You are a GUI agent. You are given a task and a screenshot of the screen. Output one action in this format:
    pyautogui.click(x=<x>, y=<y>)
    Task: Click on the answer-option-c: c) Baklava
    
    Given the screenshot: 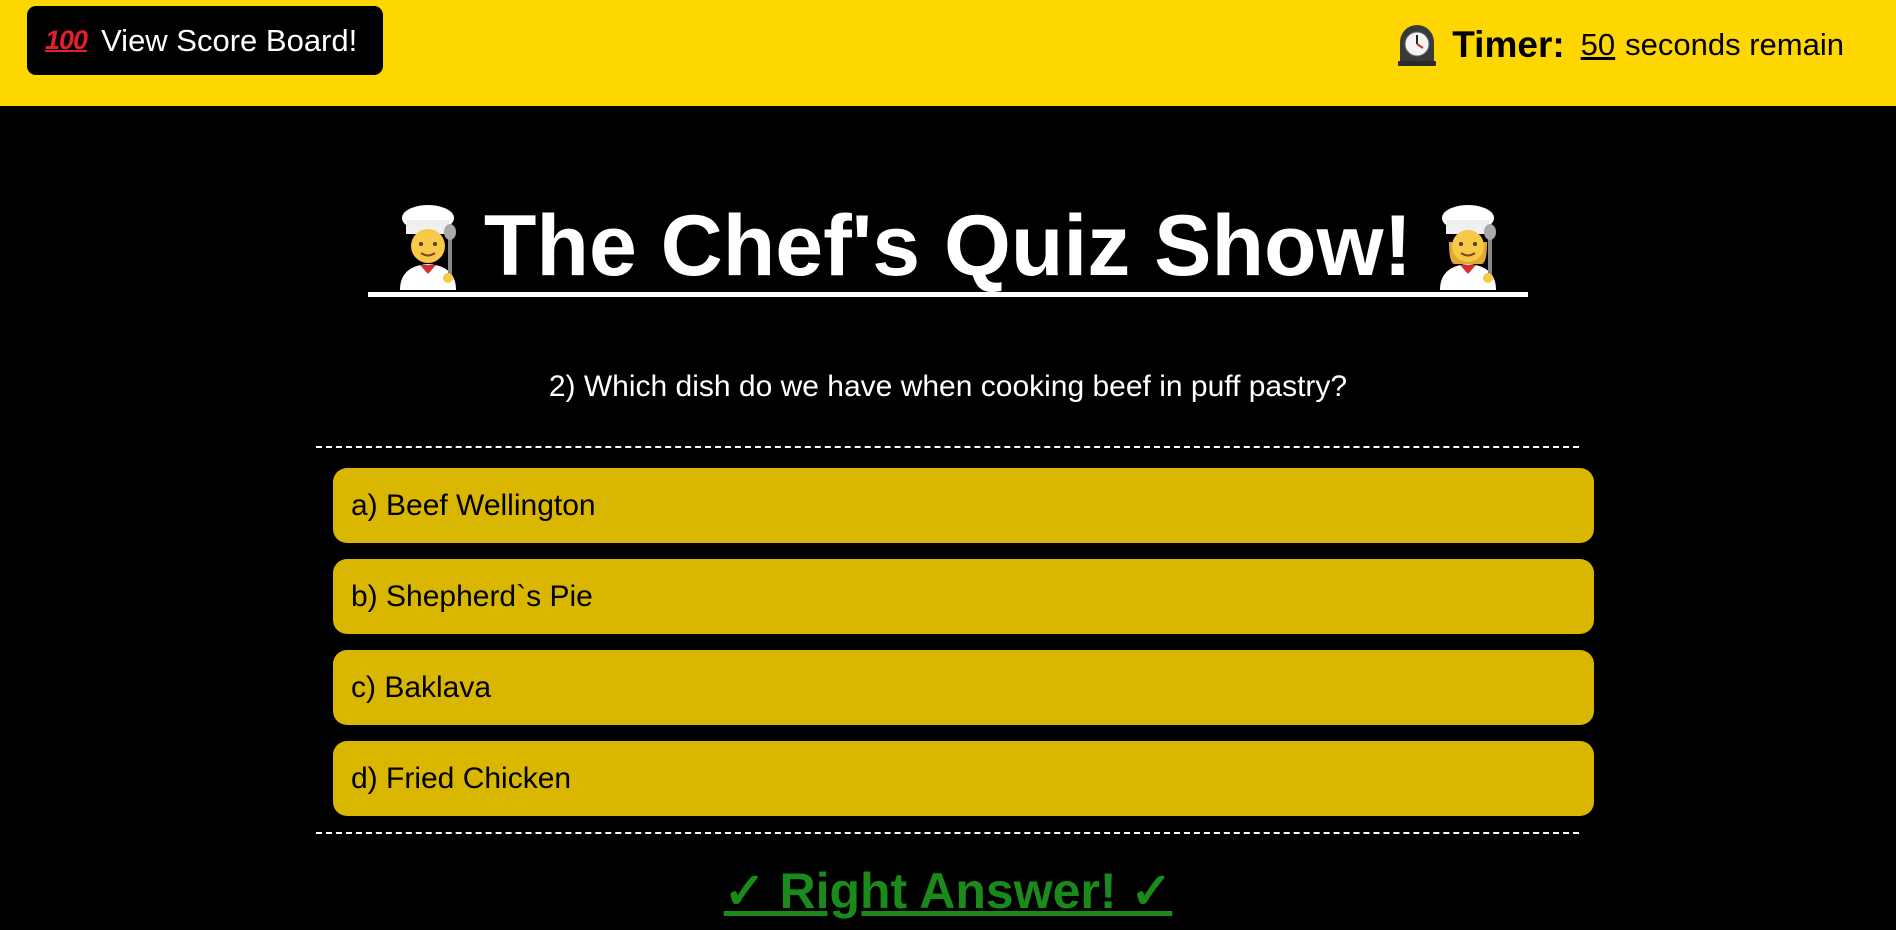 What is the action you would take?
    pyautogui.click(x=963, y=687)
    